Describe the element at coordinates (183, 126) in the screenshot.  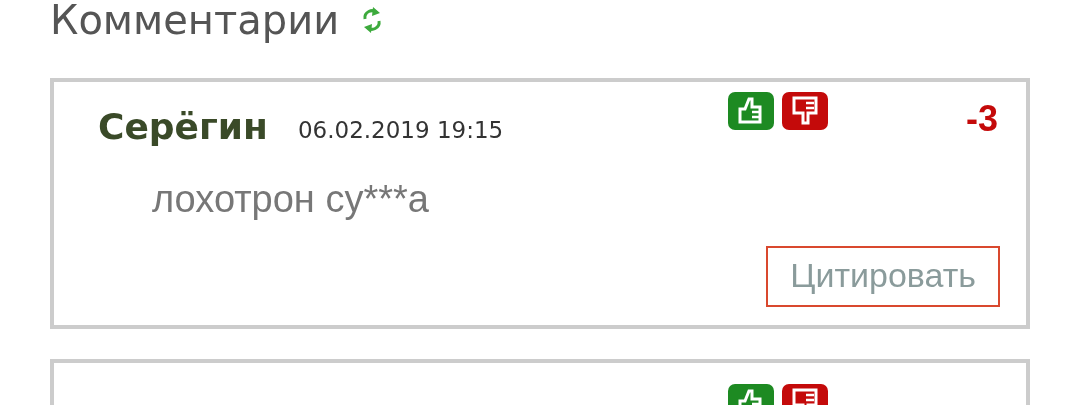
I see `author-name: Серёгин` at that location.